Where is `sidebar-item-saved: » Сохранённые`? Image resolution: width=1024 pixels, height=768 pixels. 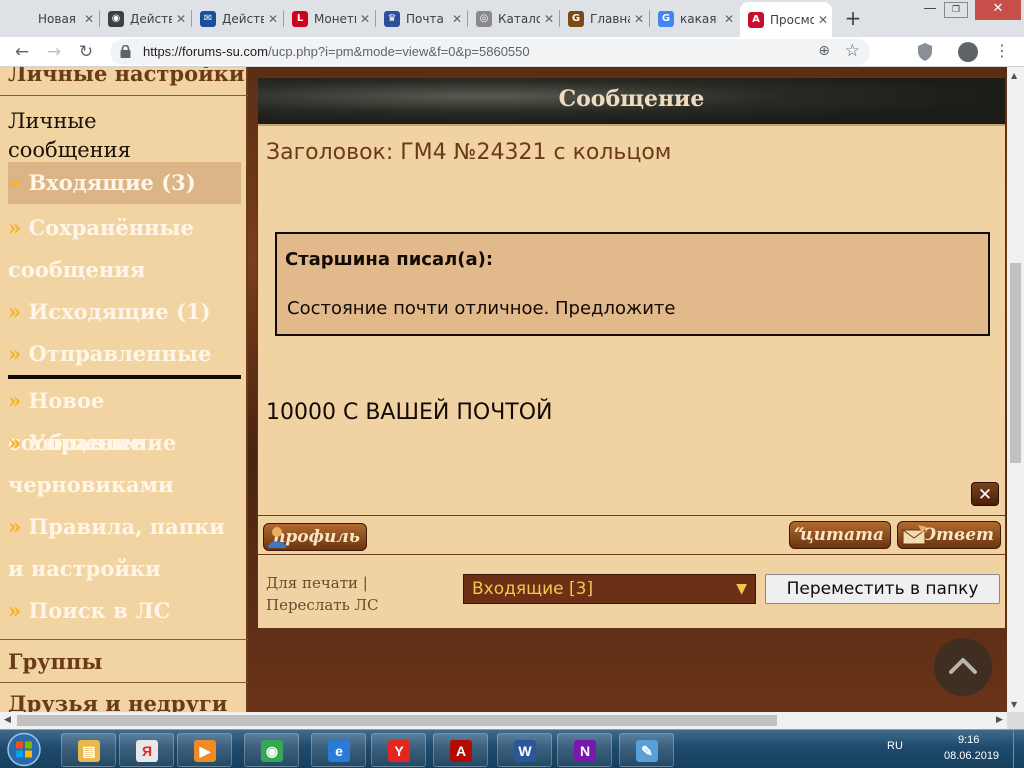 sidebar-item-saved: » Сохранённые is located at coordinates (124, 228).